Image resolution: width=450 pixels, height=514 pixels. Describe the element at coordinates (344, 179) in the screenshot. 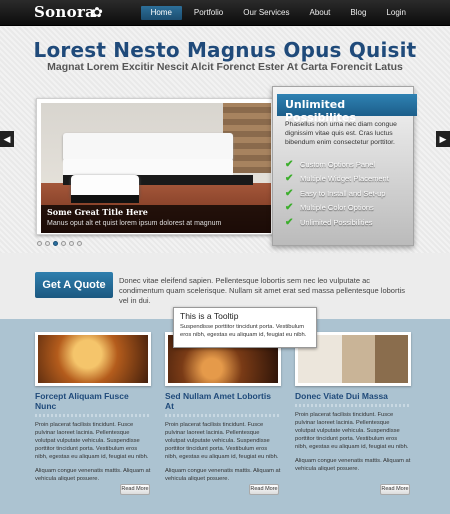

I see `feature-label: Multiple Widget Placement` at that location.